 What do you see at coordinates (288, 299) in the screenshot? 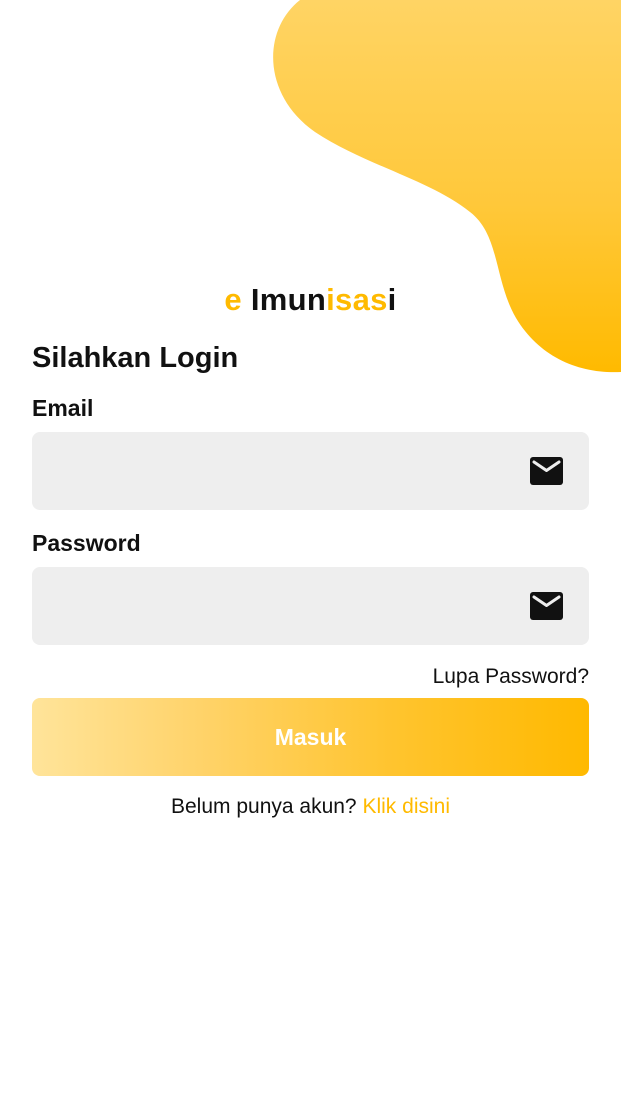
I see `logo-imun: Imun` at bounding box center [288, 299].